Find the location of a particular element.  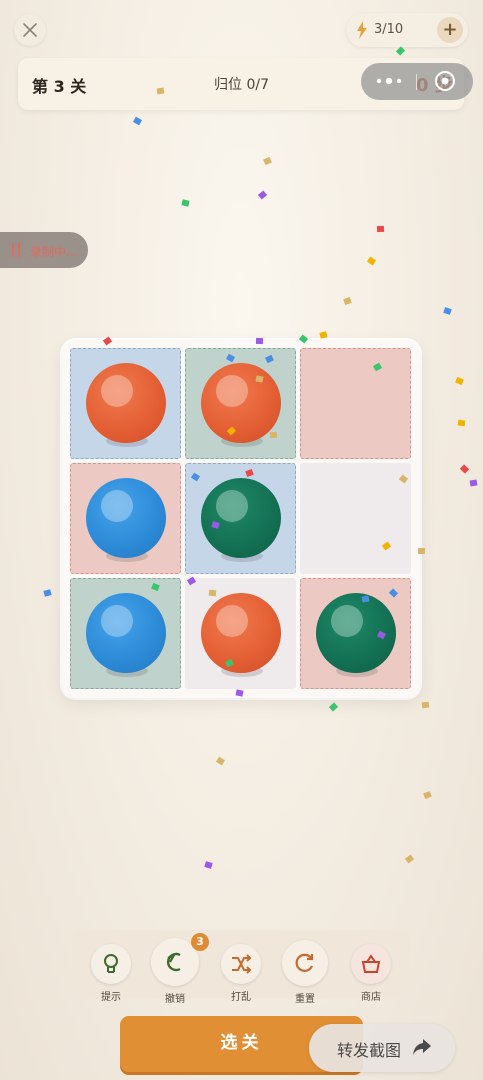

recording-icon is located at coordinates (16, 250).